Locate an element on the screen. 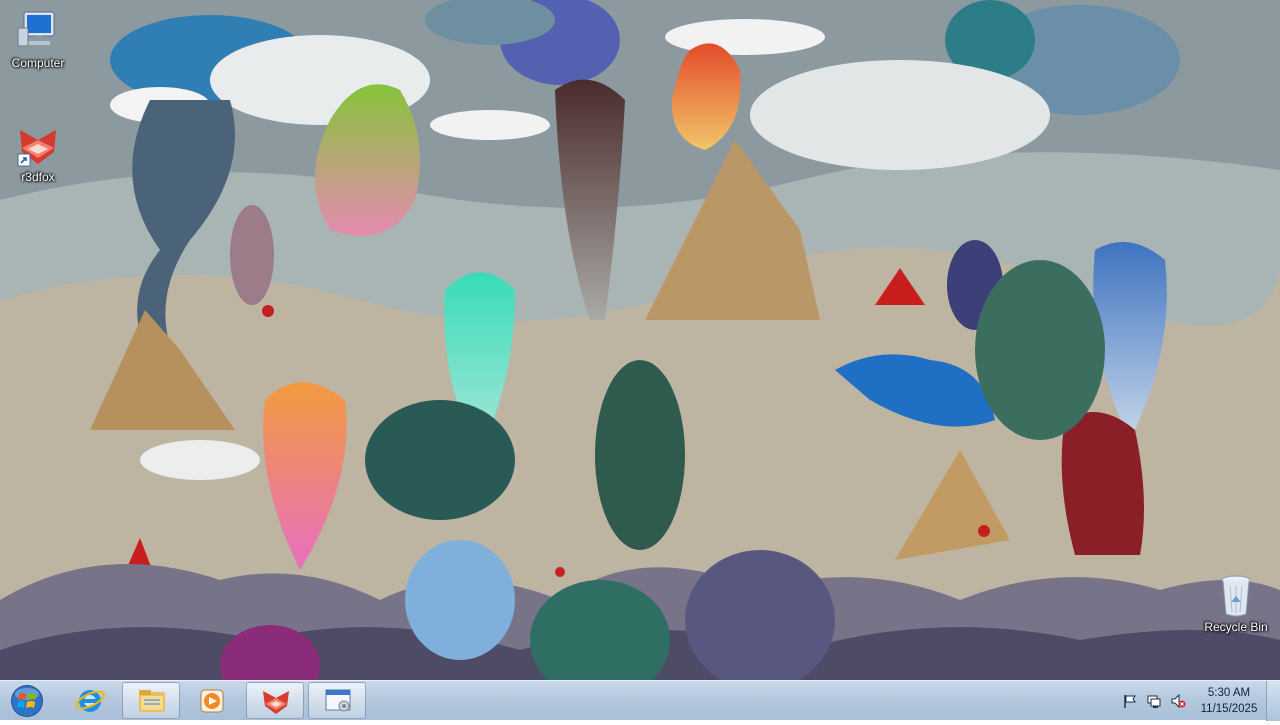 This screenshot has height=725, width=1280. recycle-bin-desktop-icon: Recycle Bin is located at coordinates (1236, 603).